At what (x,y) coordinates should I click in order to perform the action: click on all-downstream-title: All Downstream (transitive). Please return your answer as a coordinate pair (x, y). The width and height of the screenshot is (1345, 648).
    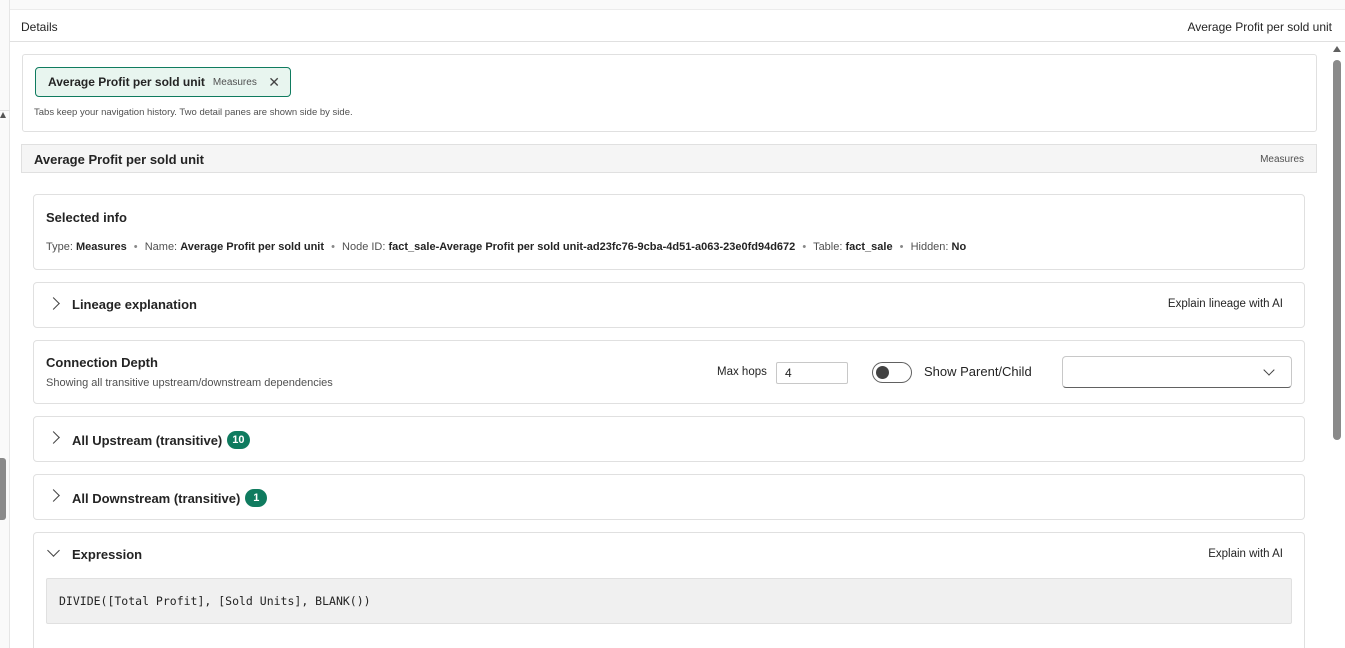
    Looking at the image, I should click on (156, 498).